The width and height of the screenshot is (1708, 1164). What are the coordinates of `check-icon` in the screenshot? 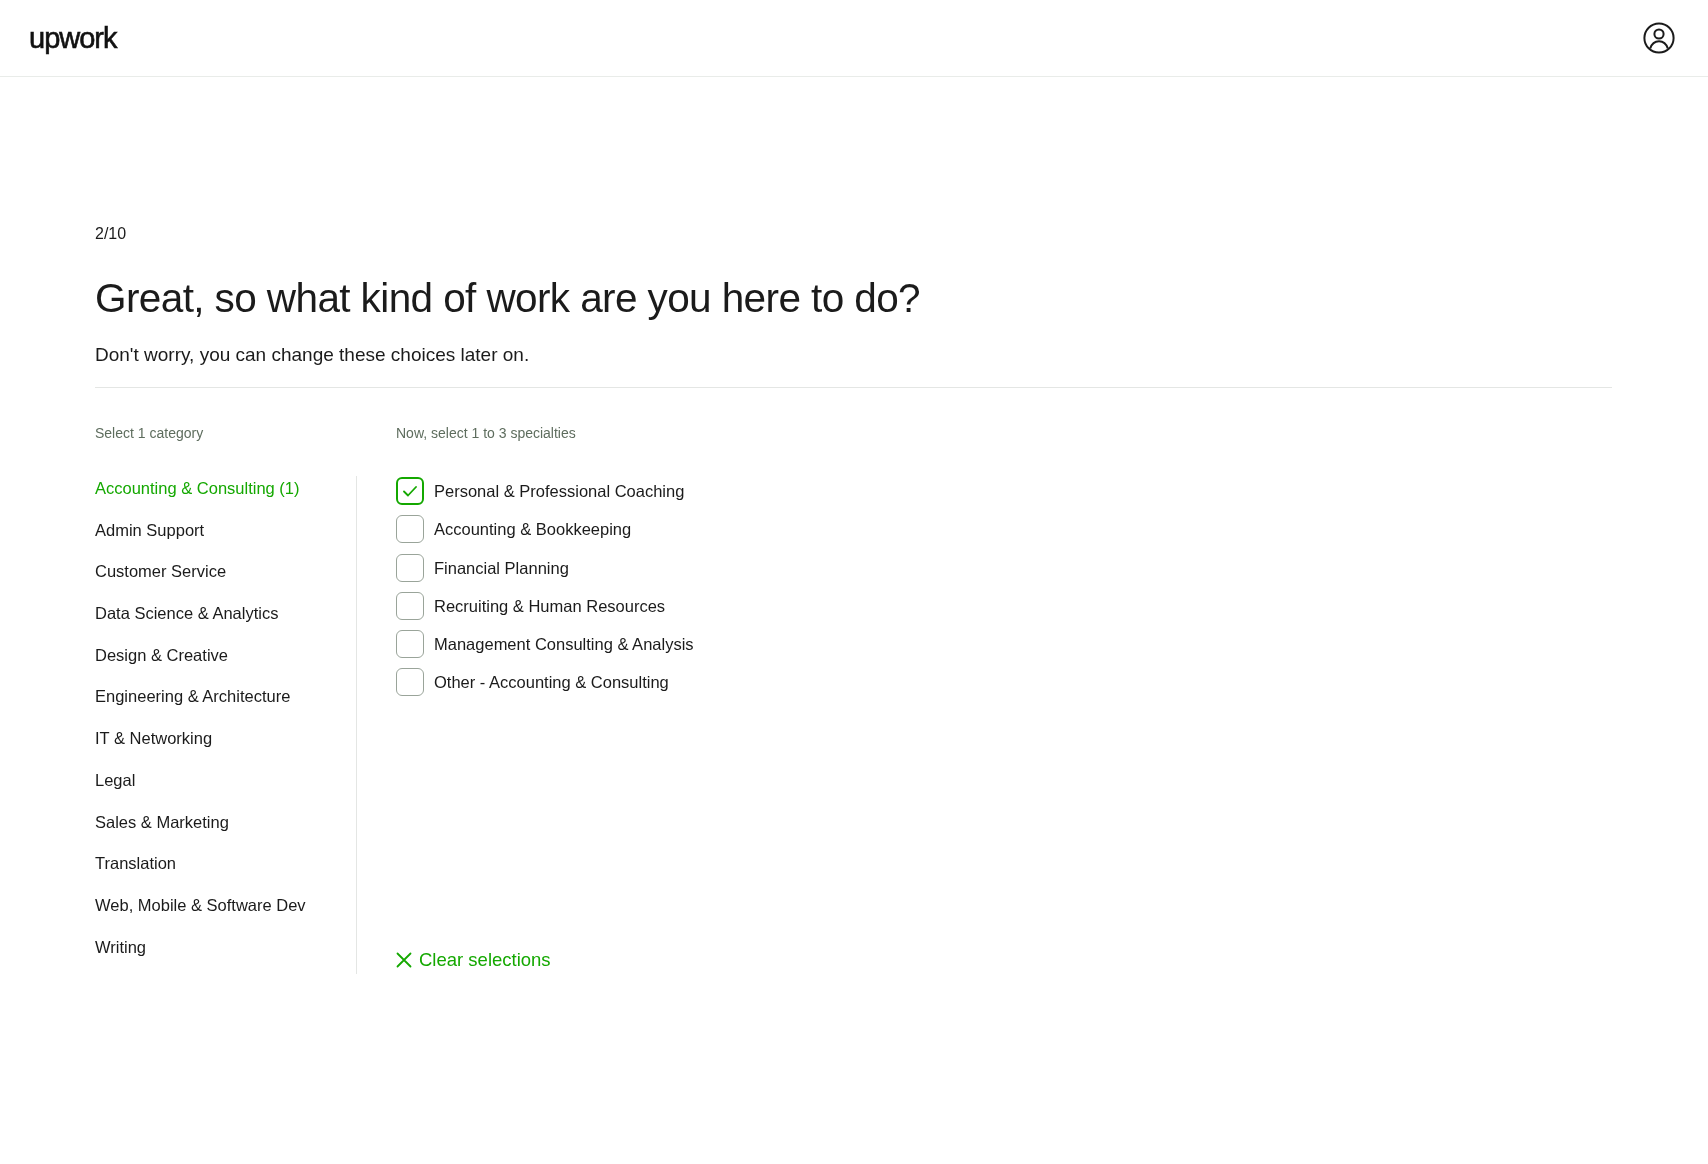 It's located at (410, 491).